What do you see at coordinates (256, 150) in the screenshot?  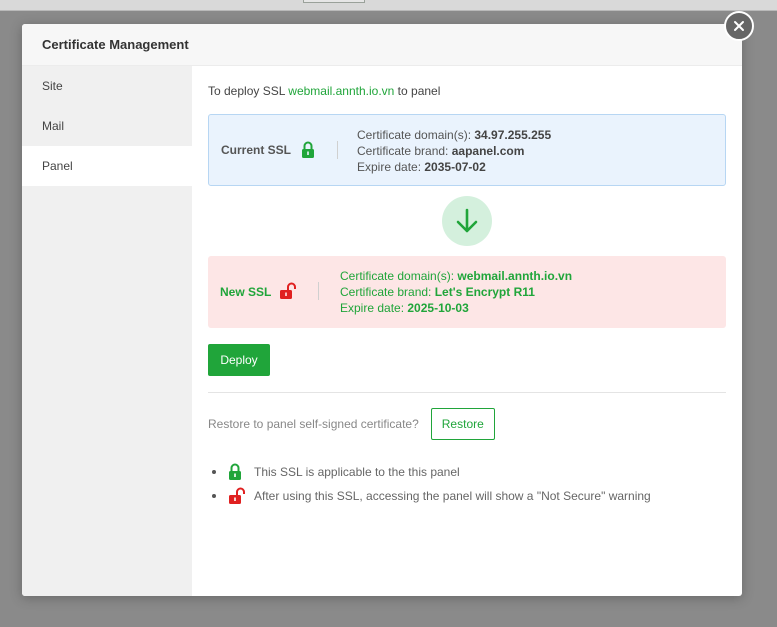 I see `current-ssl-label: Current SSL` at bounding box center [256, 150].